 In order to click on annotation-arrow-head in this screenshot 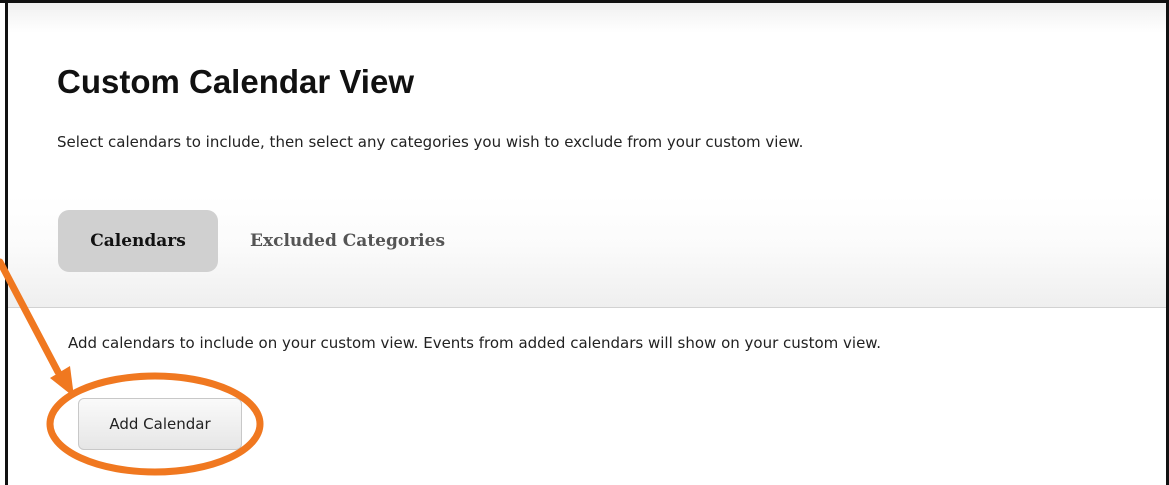, I will do `click(62, 381)`.